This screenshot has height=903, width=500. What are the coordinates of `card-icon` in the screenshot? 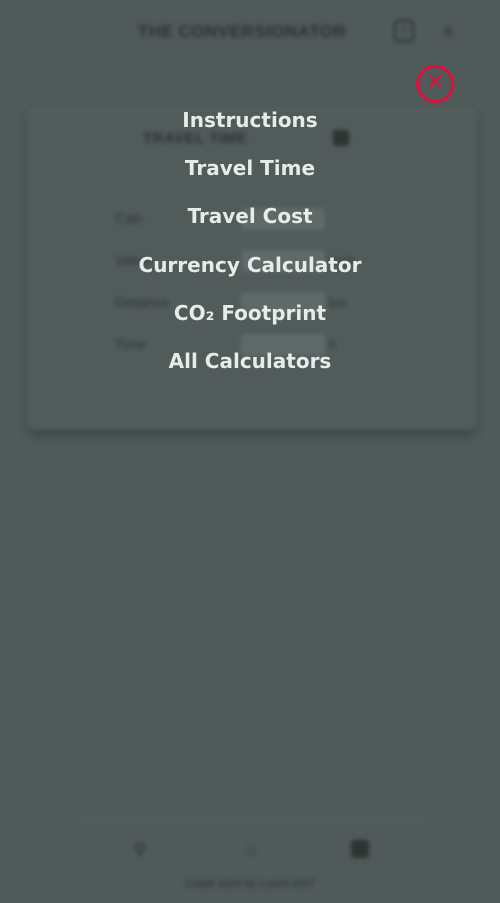 It's located at (341, 138).